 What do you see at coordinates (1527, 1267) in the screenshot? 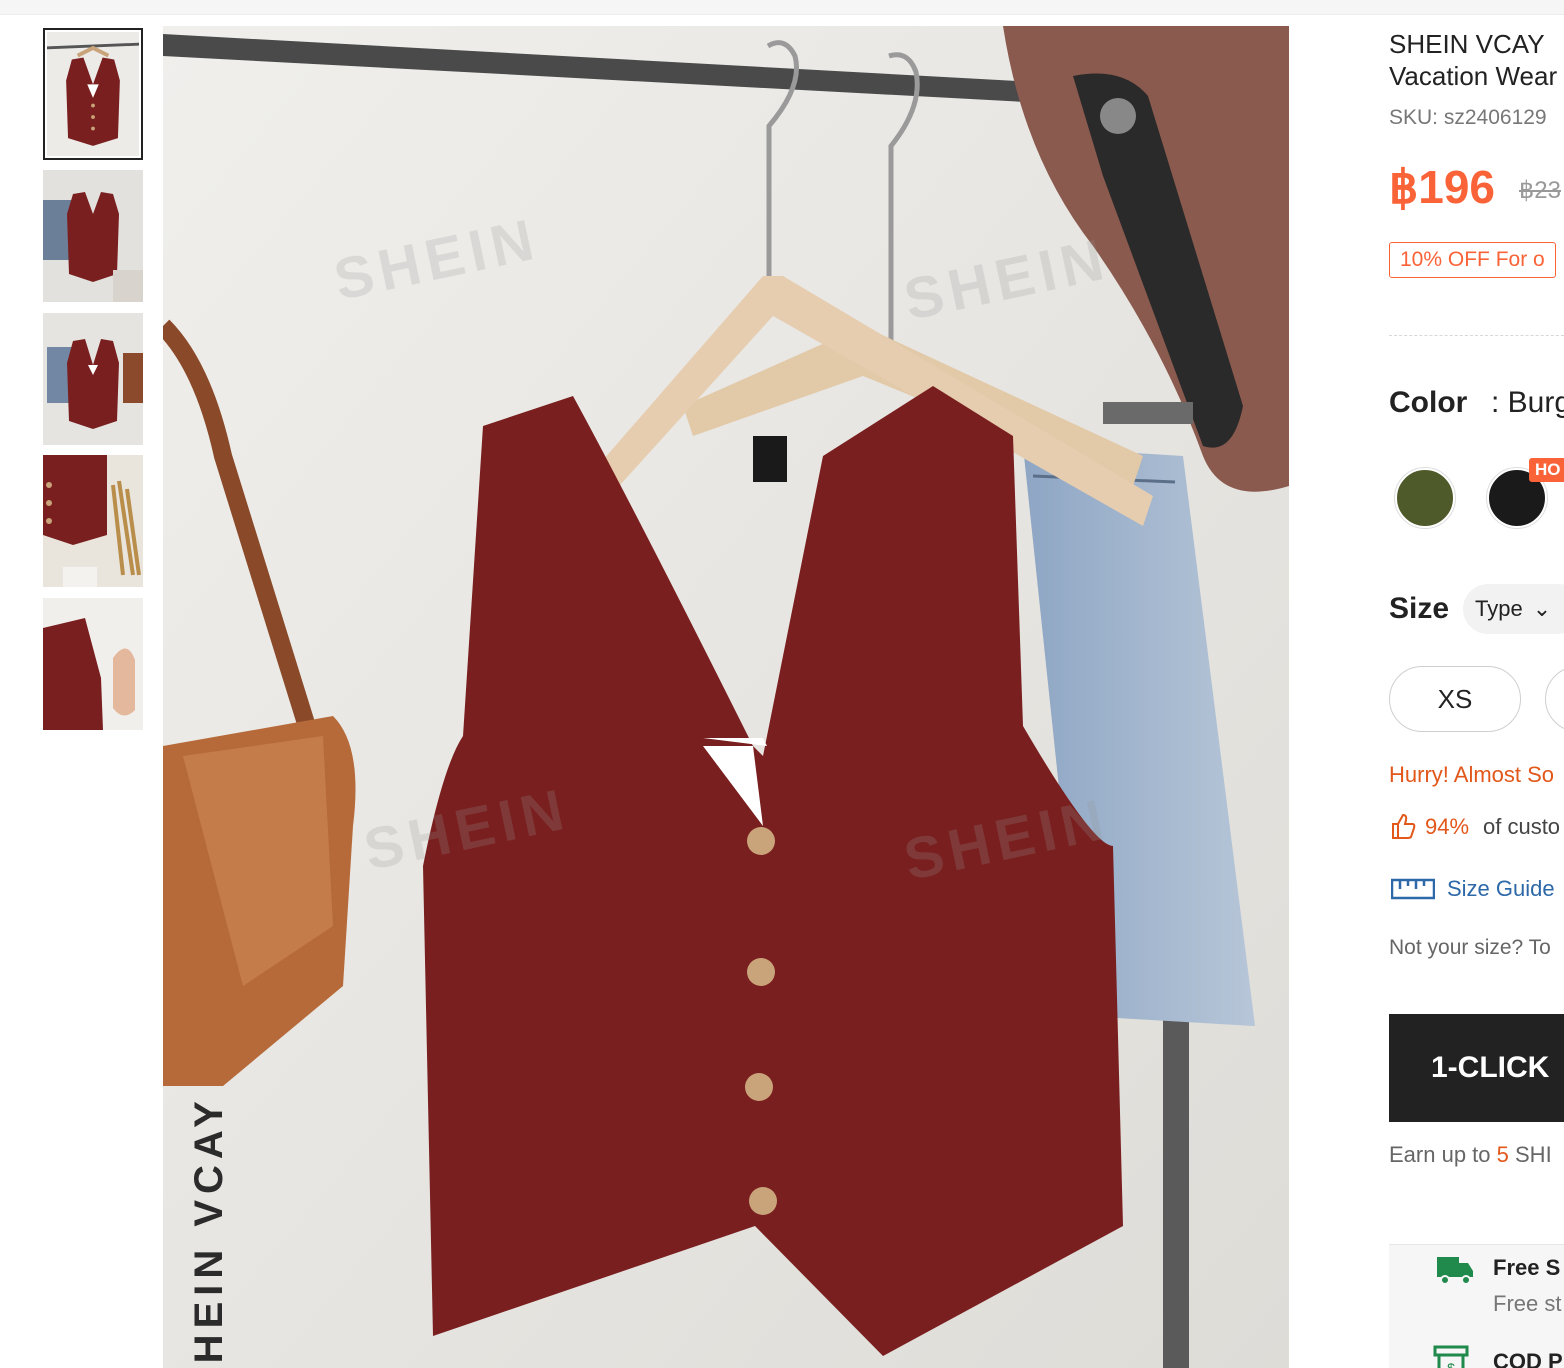
I see `free-shipping-title: Free S` at bounding box center [1527, 1267].